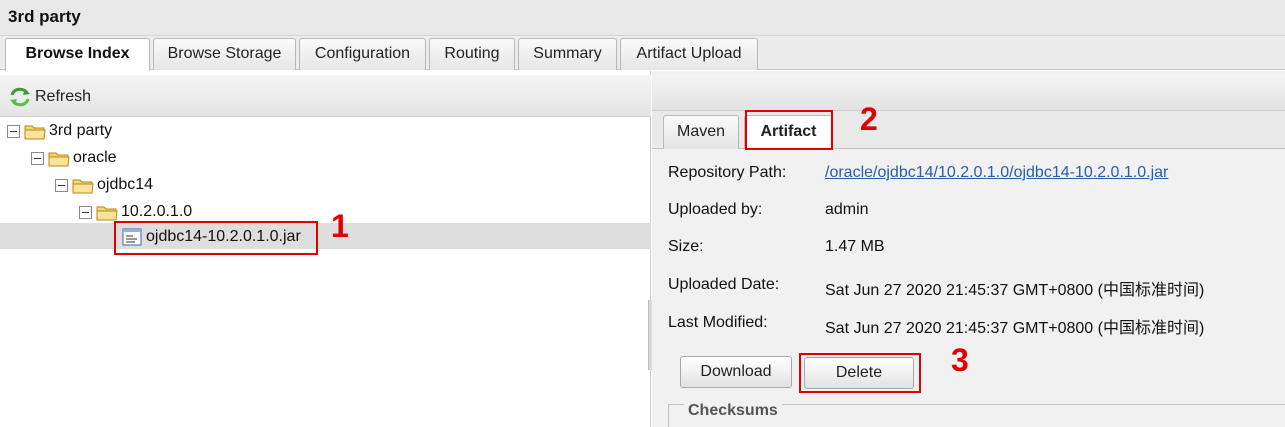 Image resolution: width=1285 pixels, height=427 pixels. I want to click on tab-configuration: Configuration, so click(362, 54).